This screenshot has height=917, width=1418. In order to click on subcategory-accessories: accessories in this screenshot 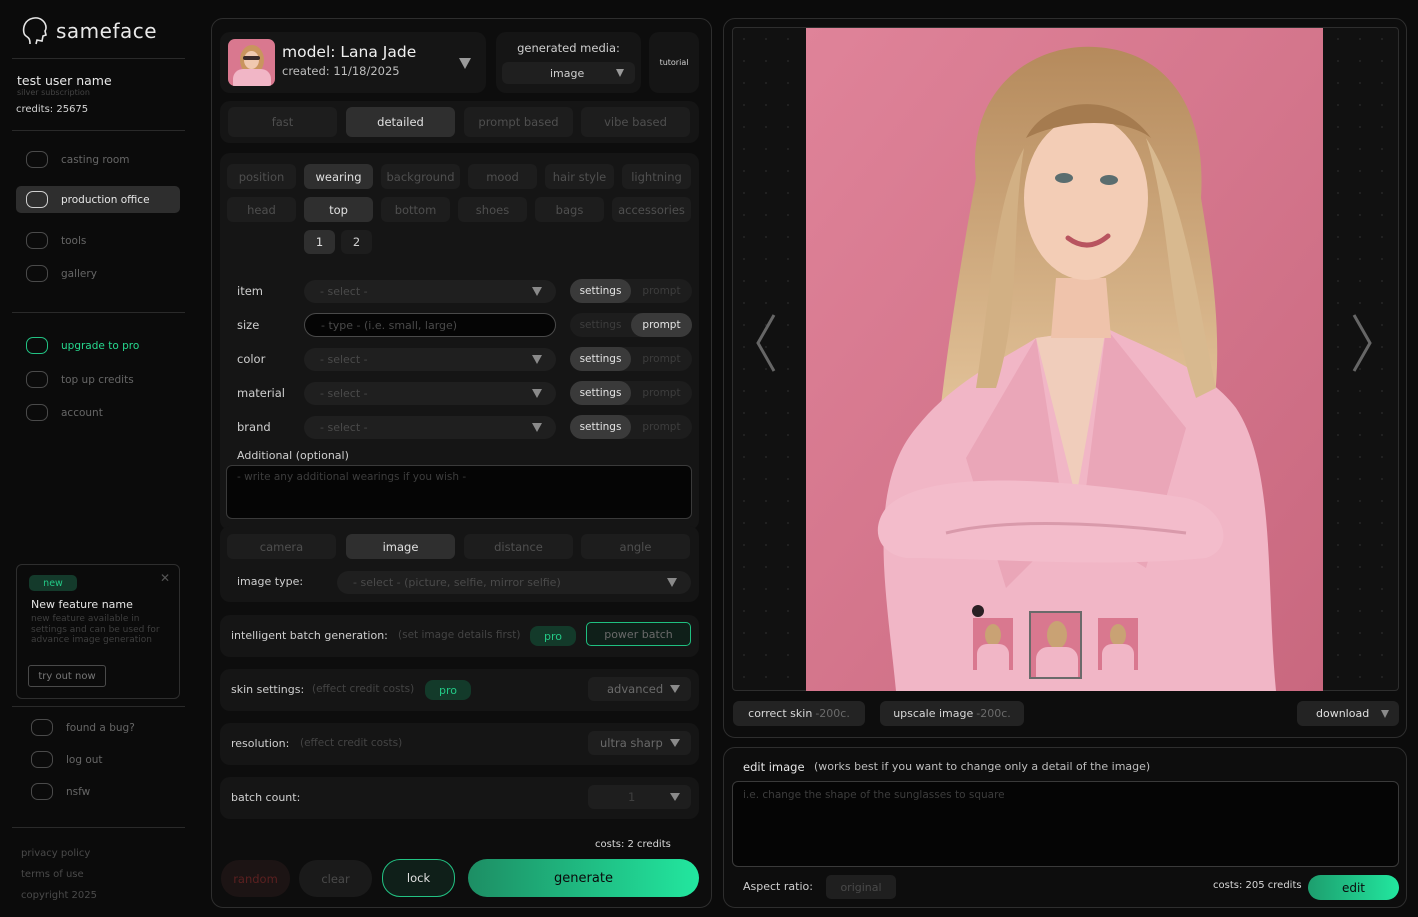, I will do `click(651, 209)`.